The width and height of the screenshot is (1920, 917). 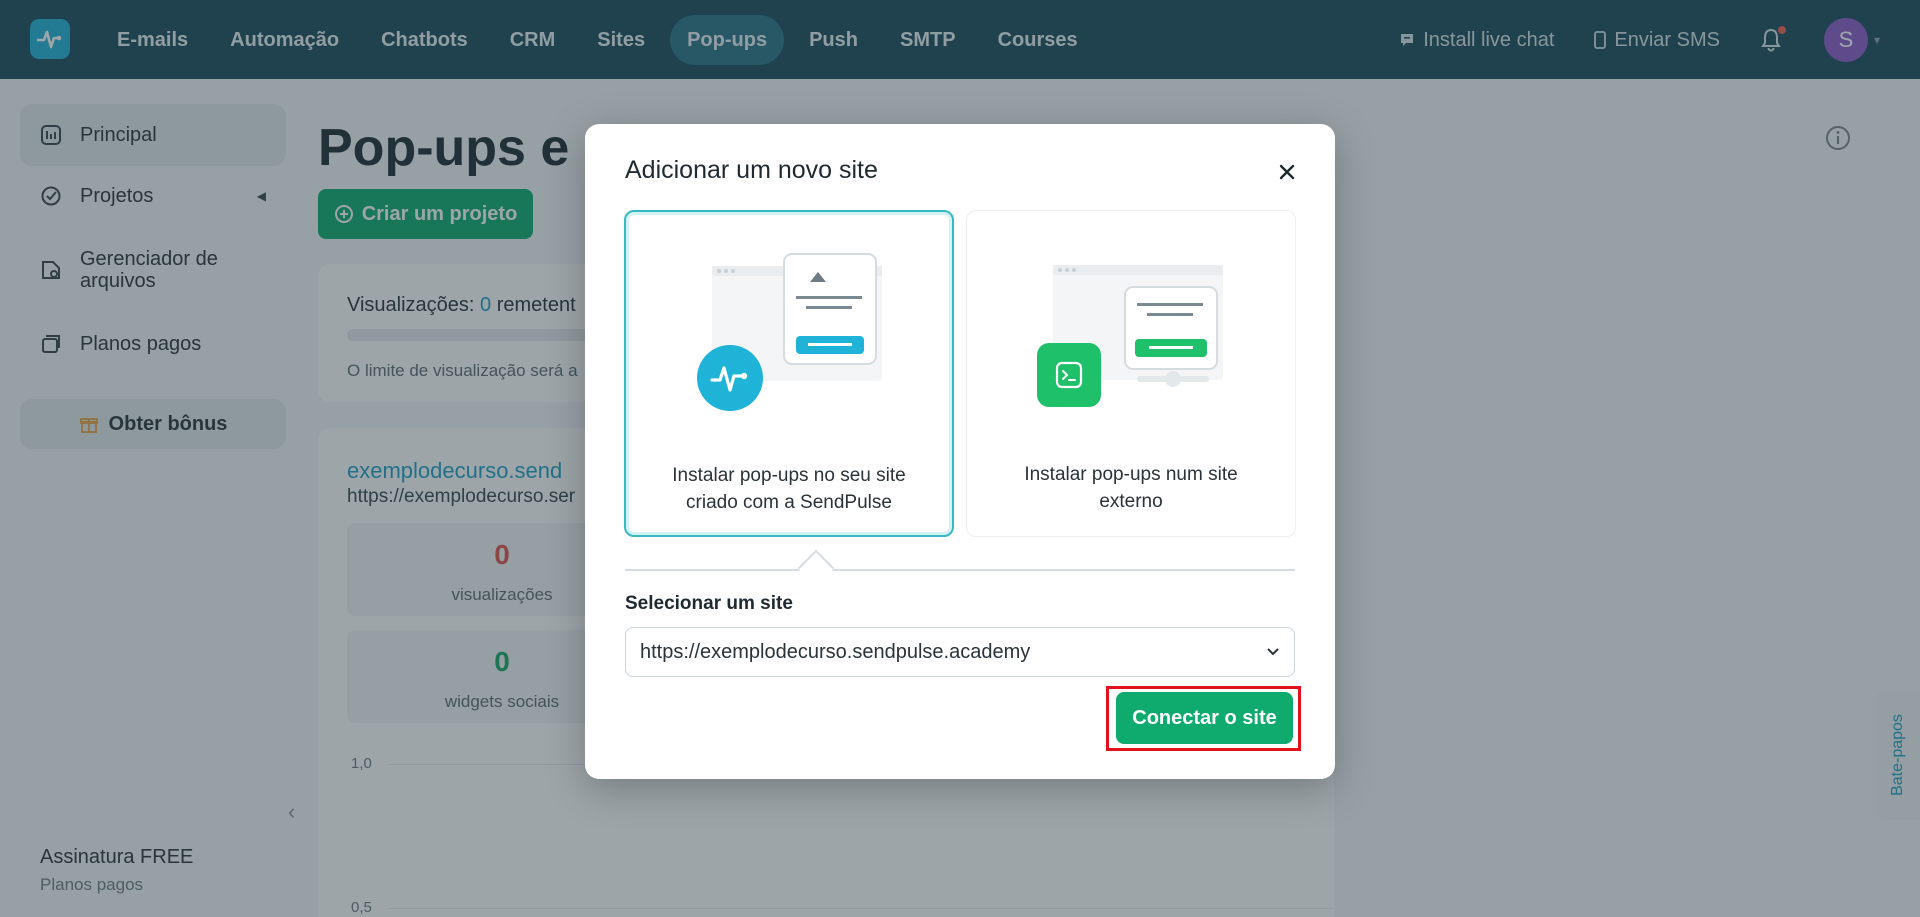 What do you see at coordinates (960, 570) in the screenshot?
I see `section-divider` at bounding box center [960, 570].